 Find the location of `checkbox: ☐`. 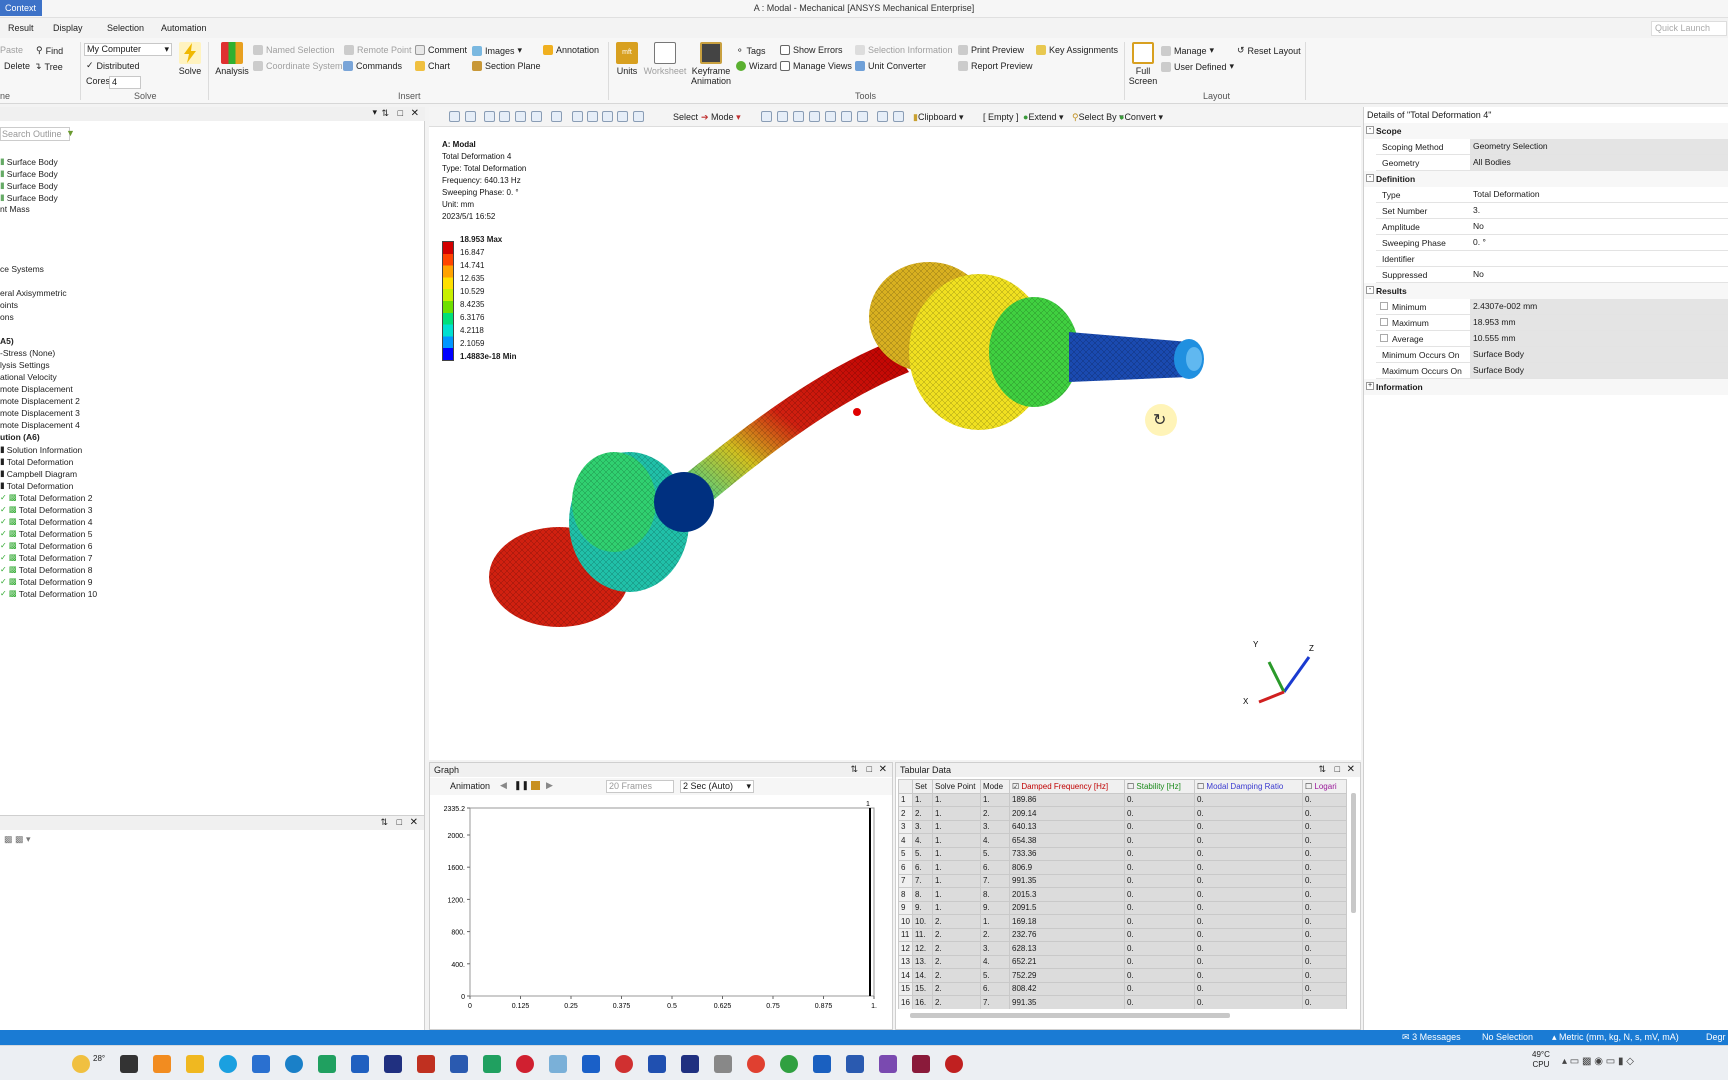

checkbox: ☐ is located at coordinates (1308, 786).